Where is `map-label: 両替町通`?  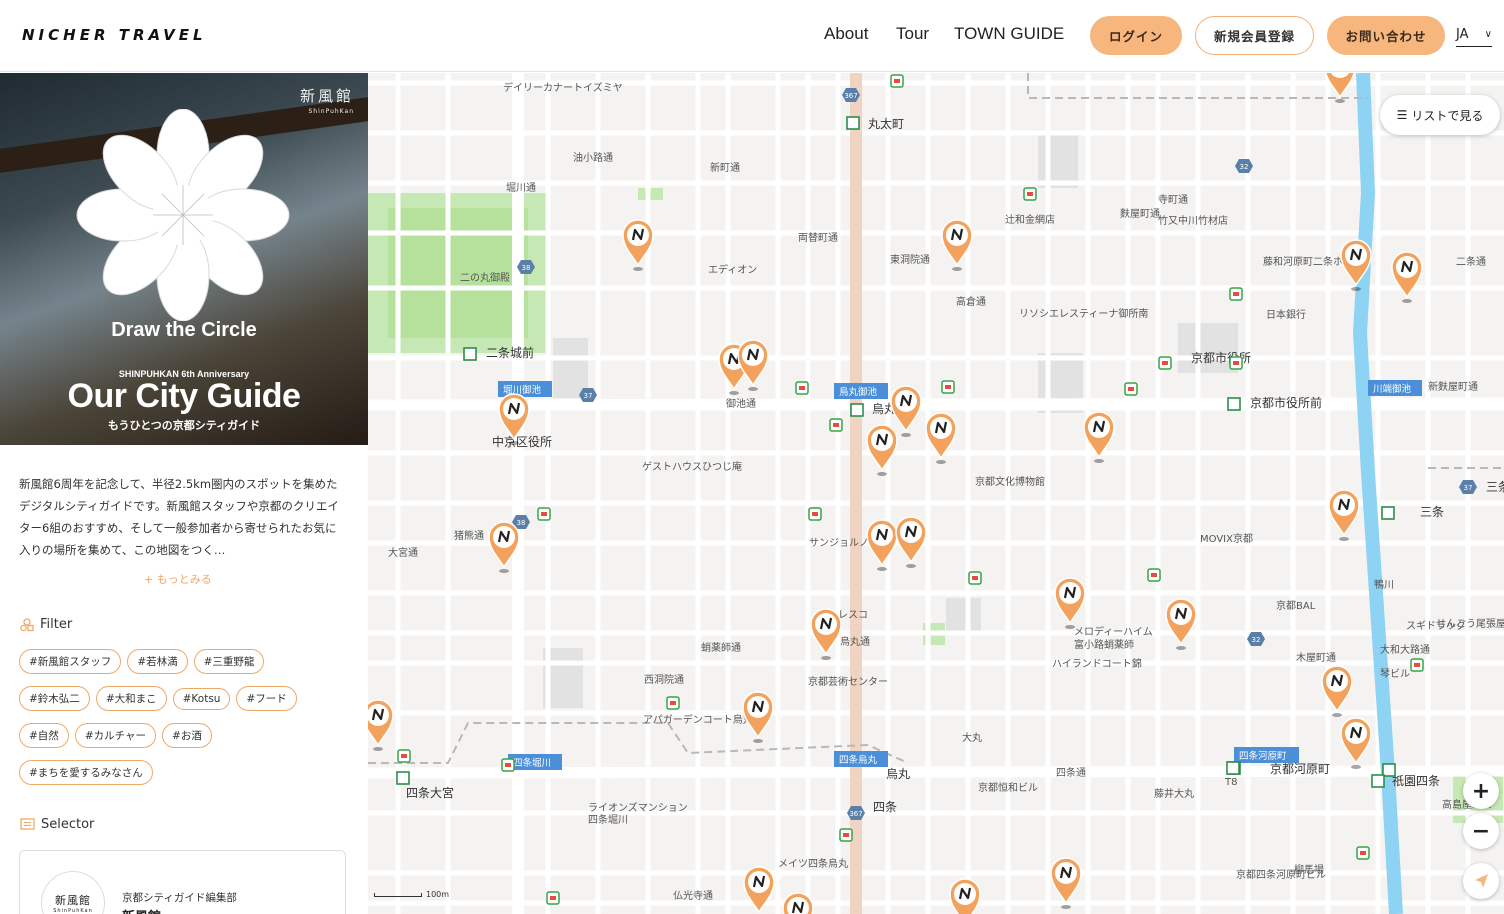
map-label: 両替町通 is located at coordinates (818, 237).